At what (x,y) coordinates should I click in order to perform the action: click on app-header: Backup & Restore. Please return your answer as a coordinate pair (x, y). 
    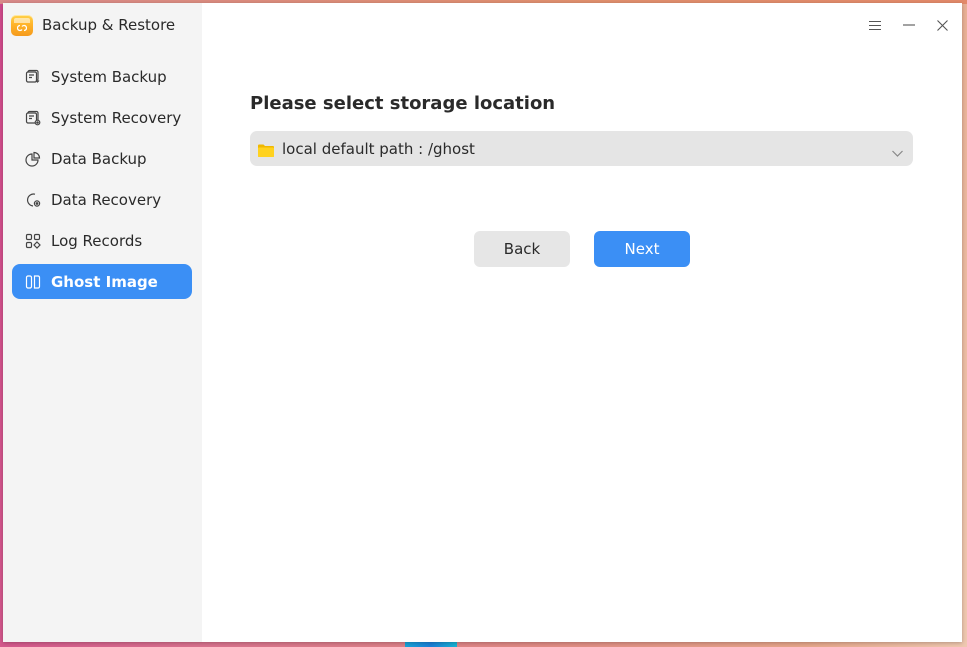
    Looking at the image, I should click on (93, 25).